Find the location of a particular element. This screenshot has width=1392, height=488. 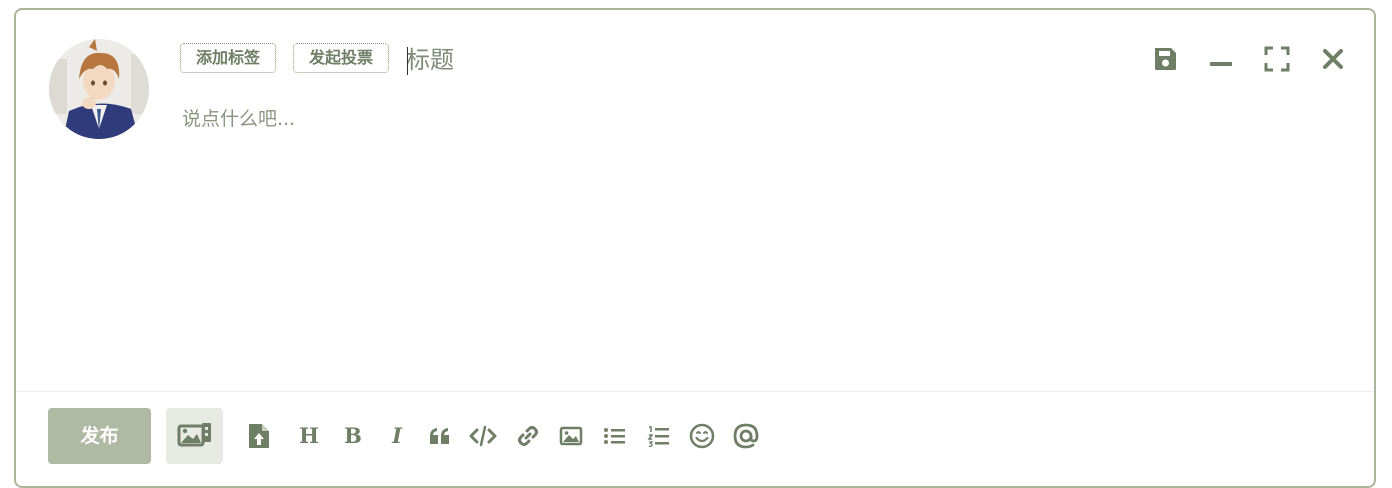

close-icon is located at coordinates (1333, 59).